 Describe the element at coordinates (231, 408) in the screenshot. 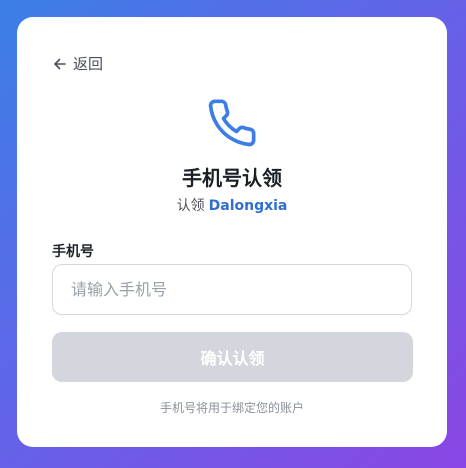

I see `helper-text: 手机号将用于绑定您的账户` at that location.